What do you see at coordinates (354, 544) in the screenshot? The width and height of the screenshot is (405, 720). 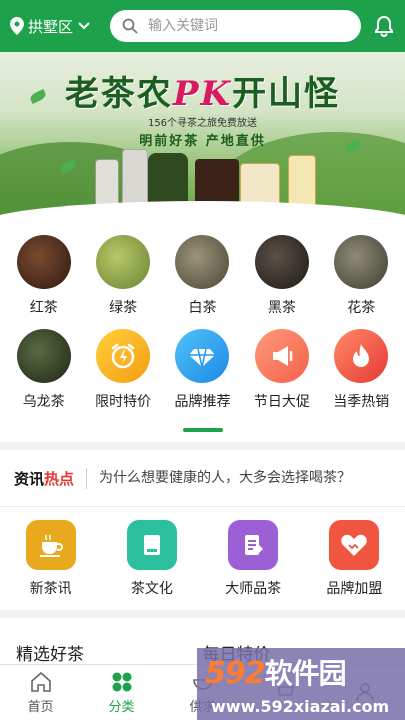 I see `handshake-icon` at bounding box center [354, 544].